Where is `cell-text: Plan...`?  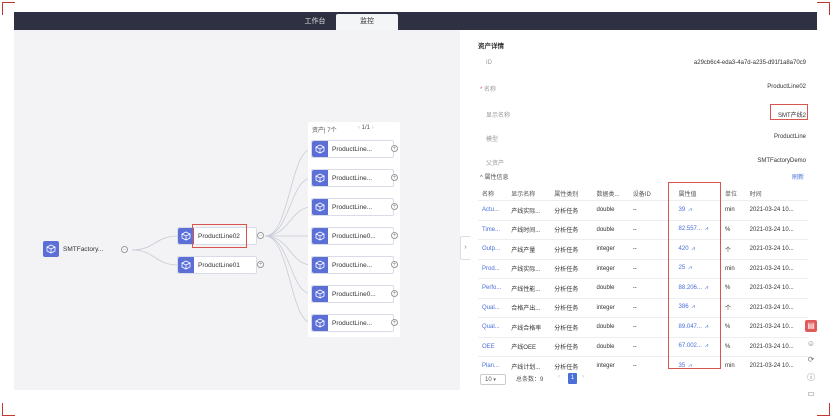 cell-text: Plan... is located at coordinates (491, 366).